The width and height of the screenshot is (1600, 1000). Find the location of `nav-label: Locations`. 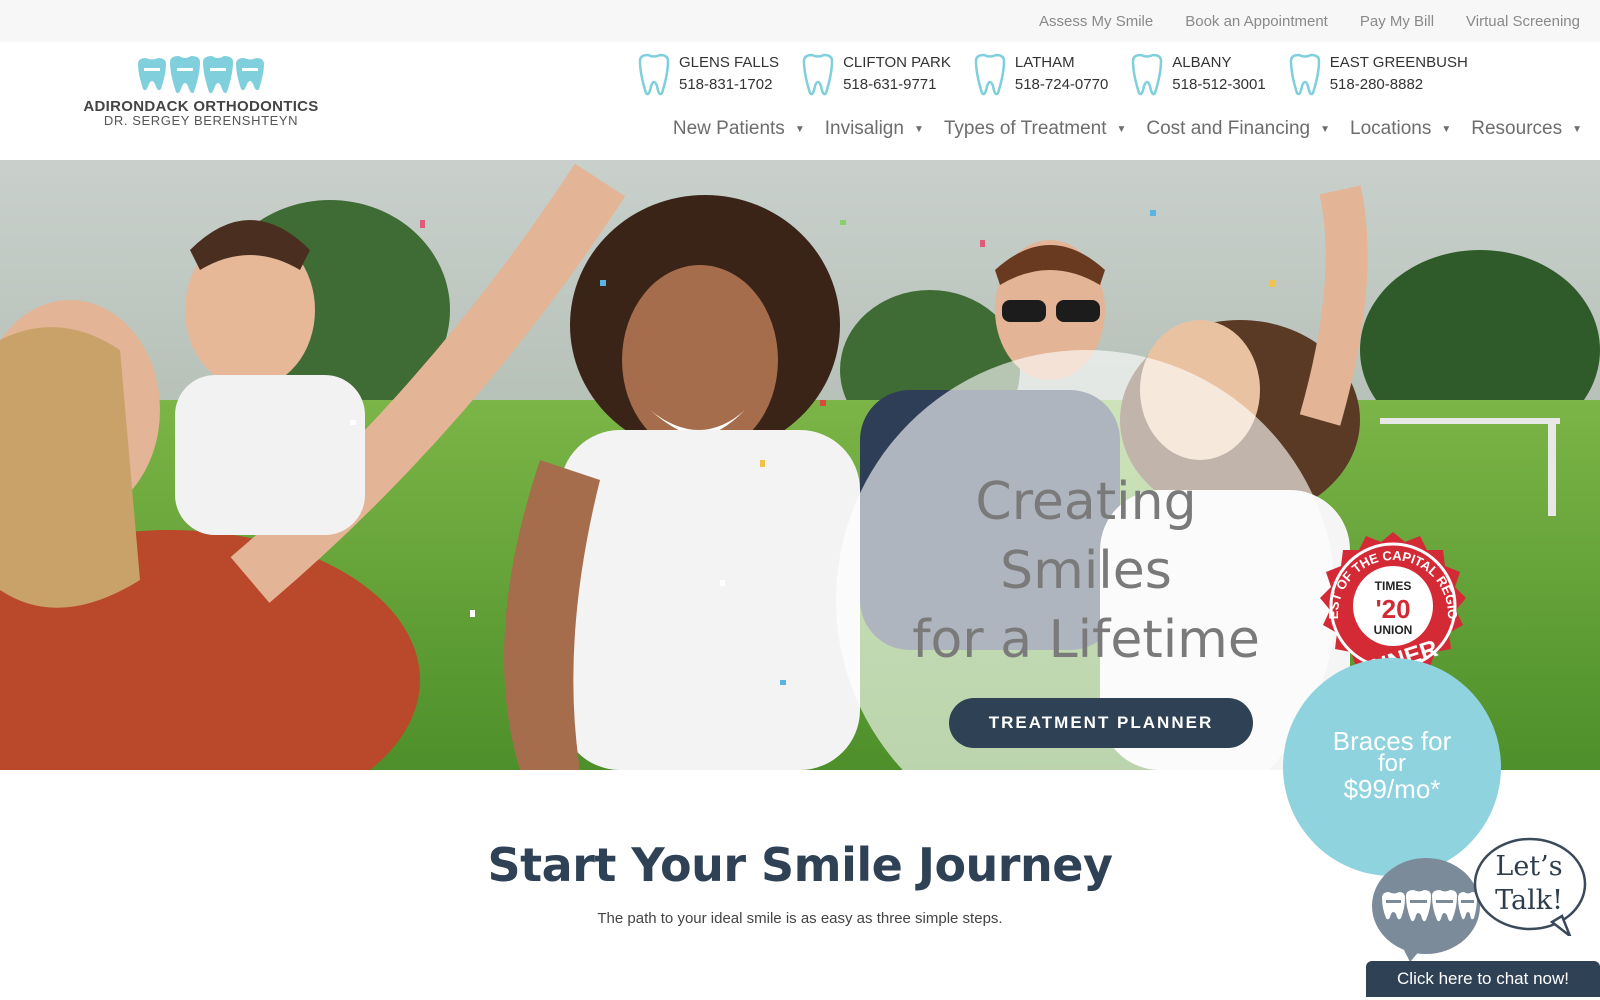

nav-label: Locations is located at coordinates (1391, 128).